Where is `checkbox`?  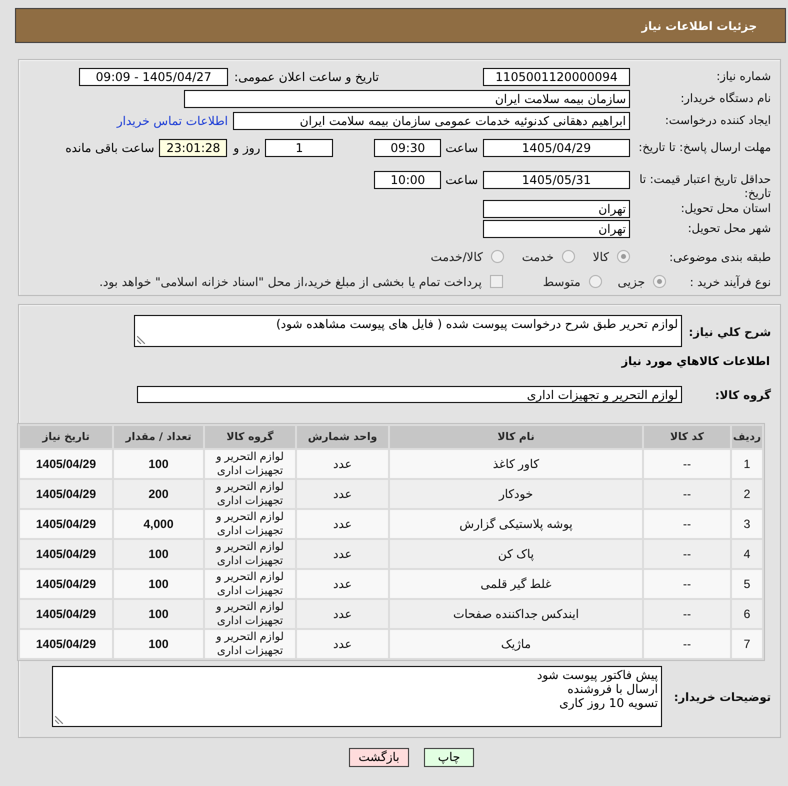
checkbox is located at coordinates (496, 281).